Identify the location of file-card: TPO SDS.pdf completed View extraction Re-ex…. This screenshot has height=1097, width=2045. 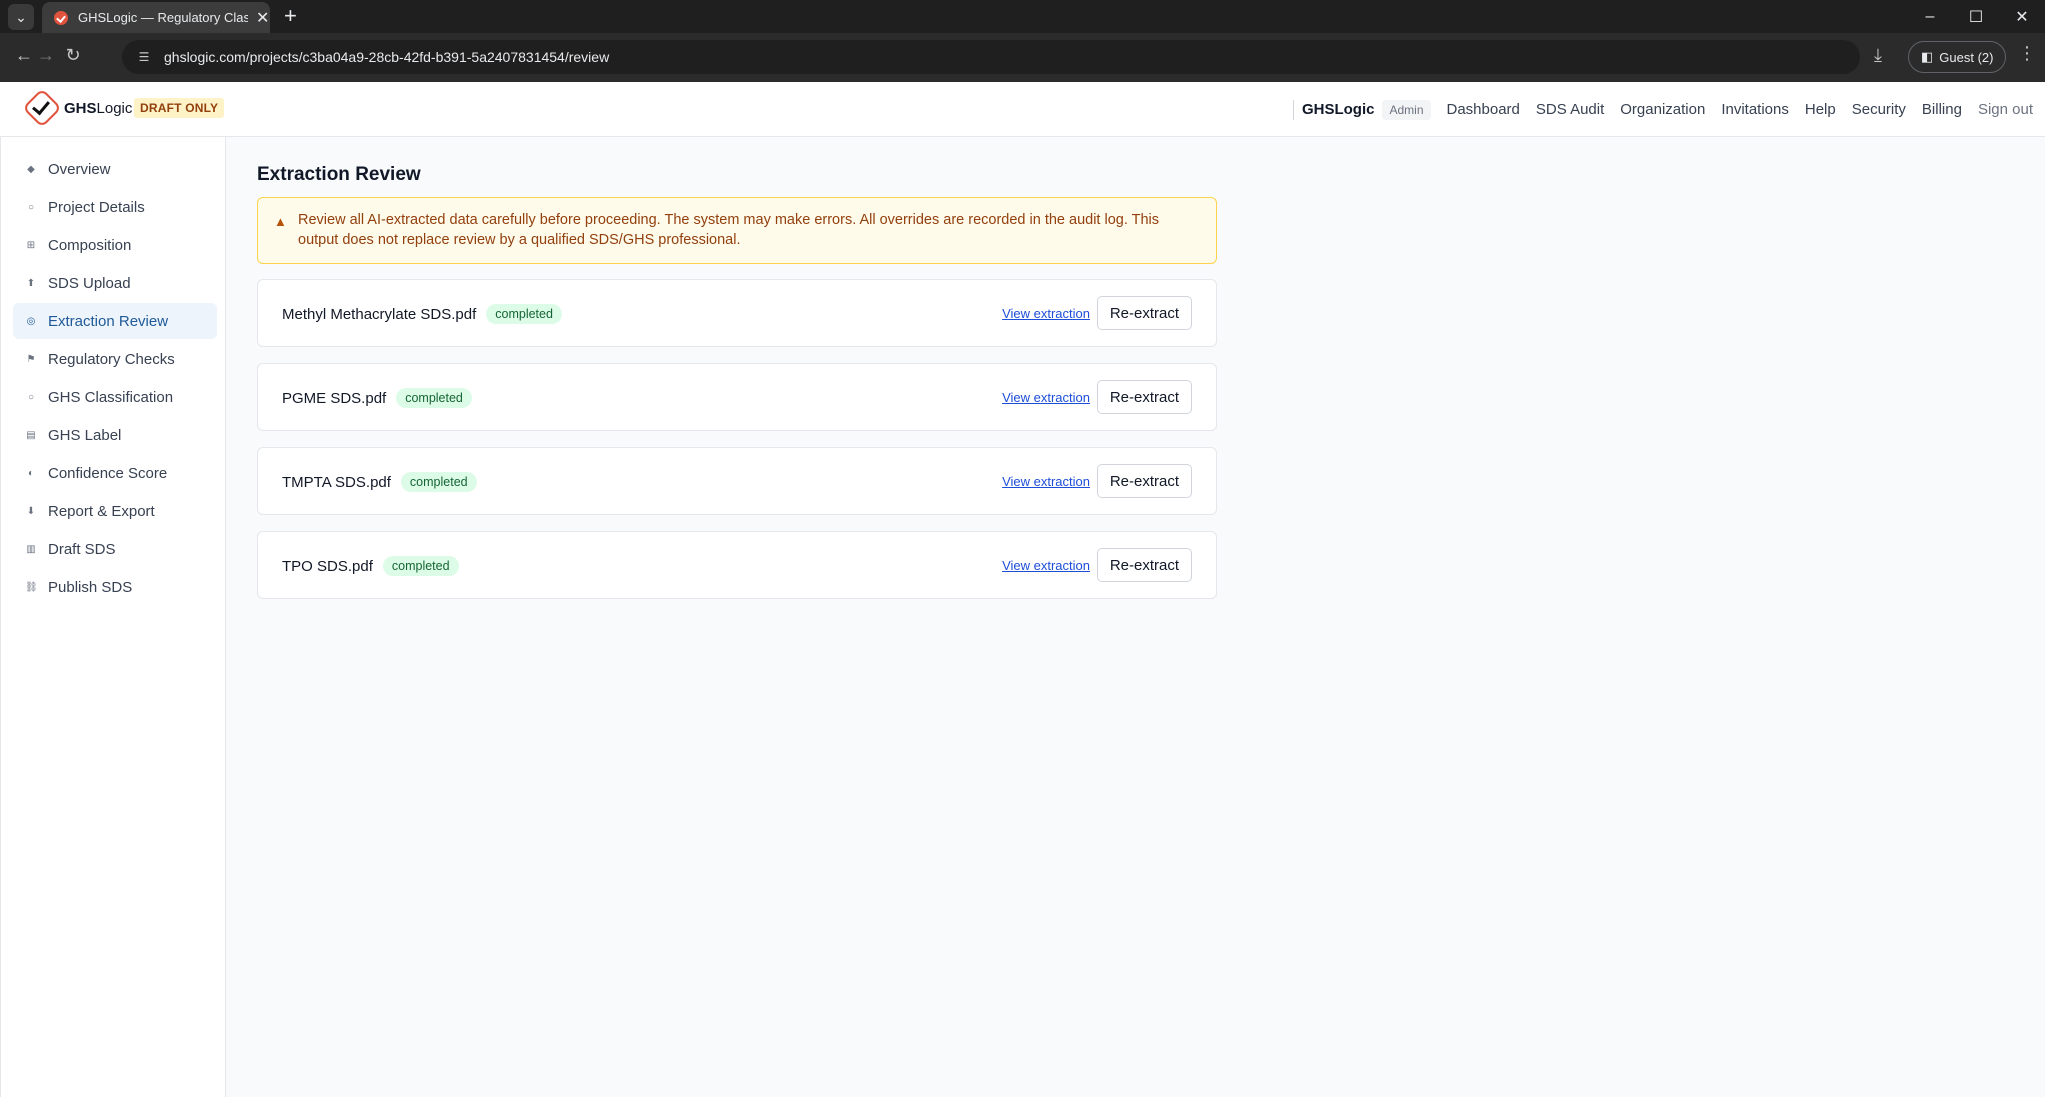
(737, 565).